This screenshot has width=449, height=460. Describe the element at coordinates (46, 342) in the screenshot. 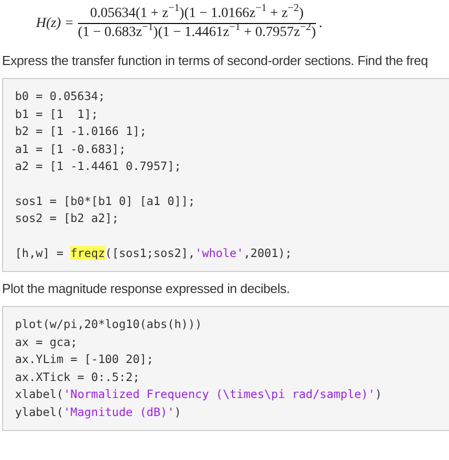

I see `code-line: ax = gca;` at that location.